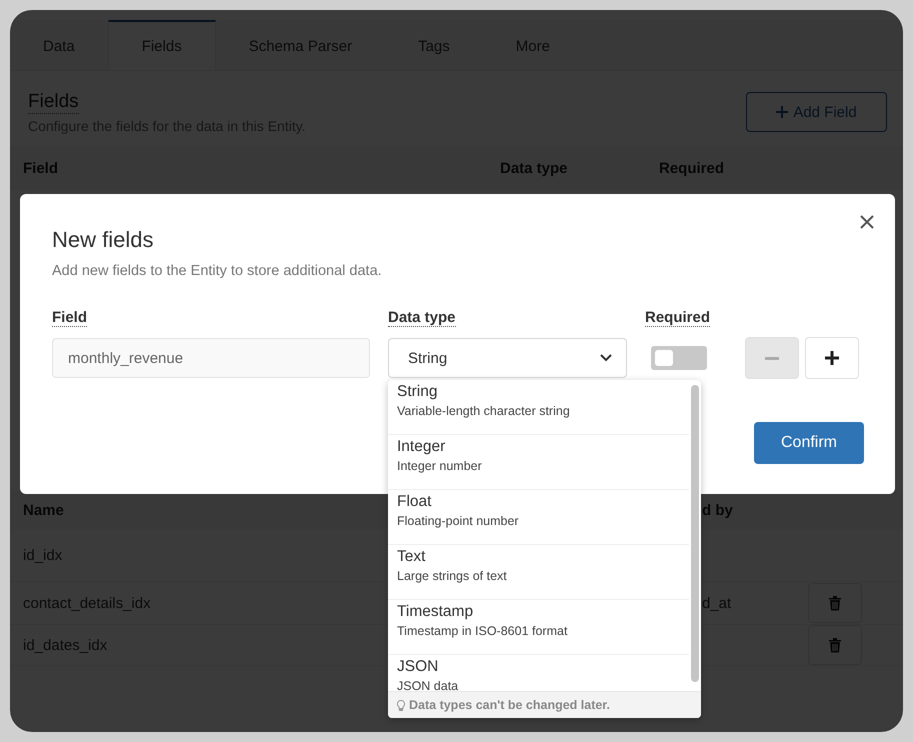 Image resolution: width=913 pixels, height=742 pixels. I want to click on dropdown-option: String Variable-length character string, so click(538, 407).